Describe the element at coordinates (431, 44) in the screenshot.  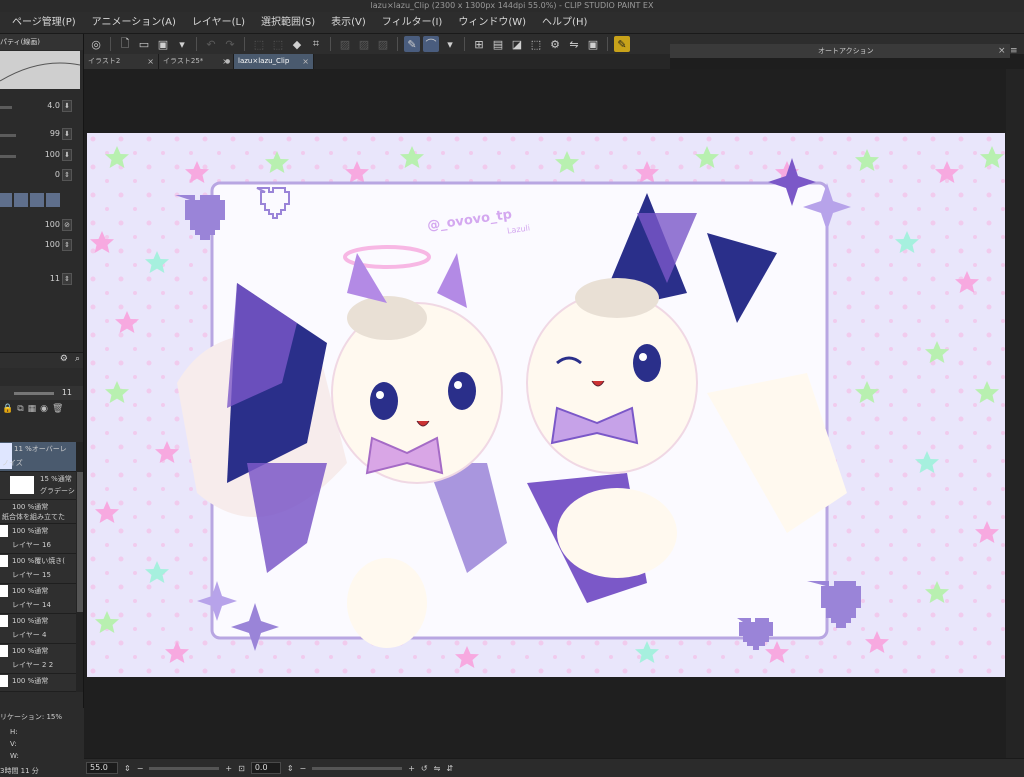
I see `ruler-snap-icon: ⌒` at that location.